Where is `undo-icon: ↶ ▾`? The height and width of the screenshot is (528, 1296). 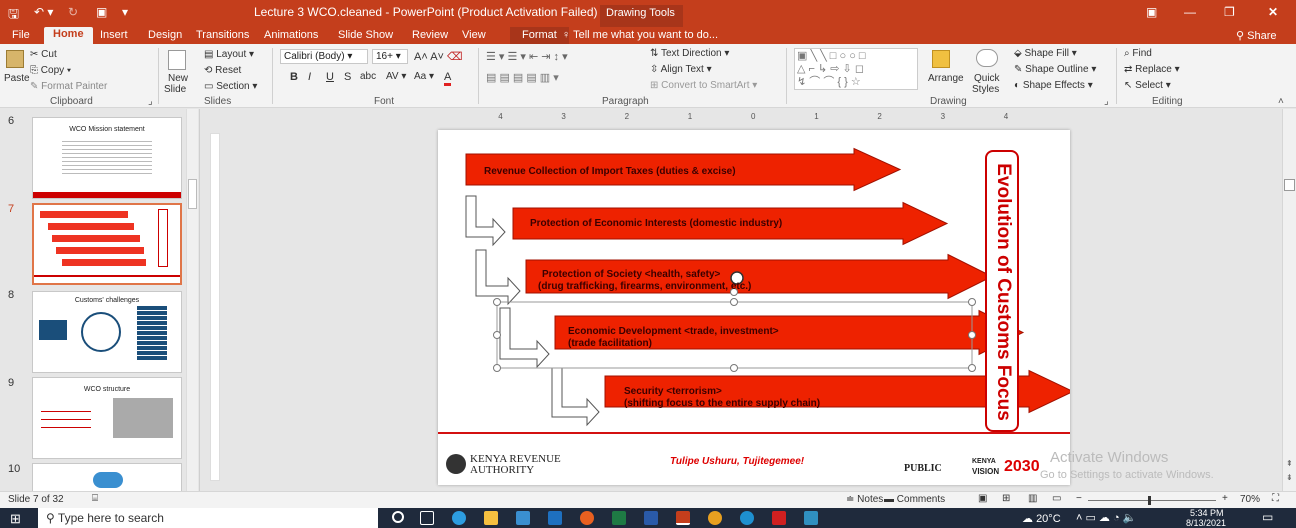 undo-icon: ↶ ▾ is located at coordinates (43, 12).